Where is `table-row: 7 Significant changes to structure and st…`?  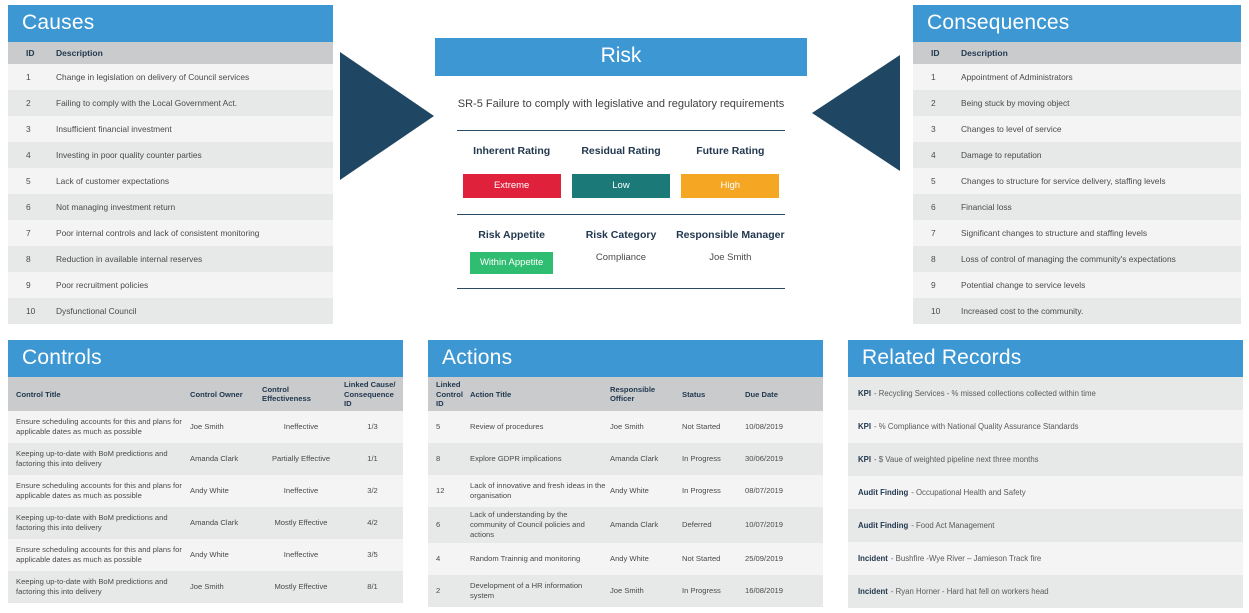
table-row: 7 Significant changes to structure and st… is located at coordinates (1077, 233).